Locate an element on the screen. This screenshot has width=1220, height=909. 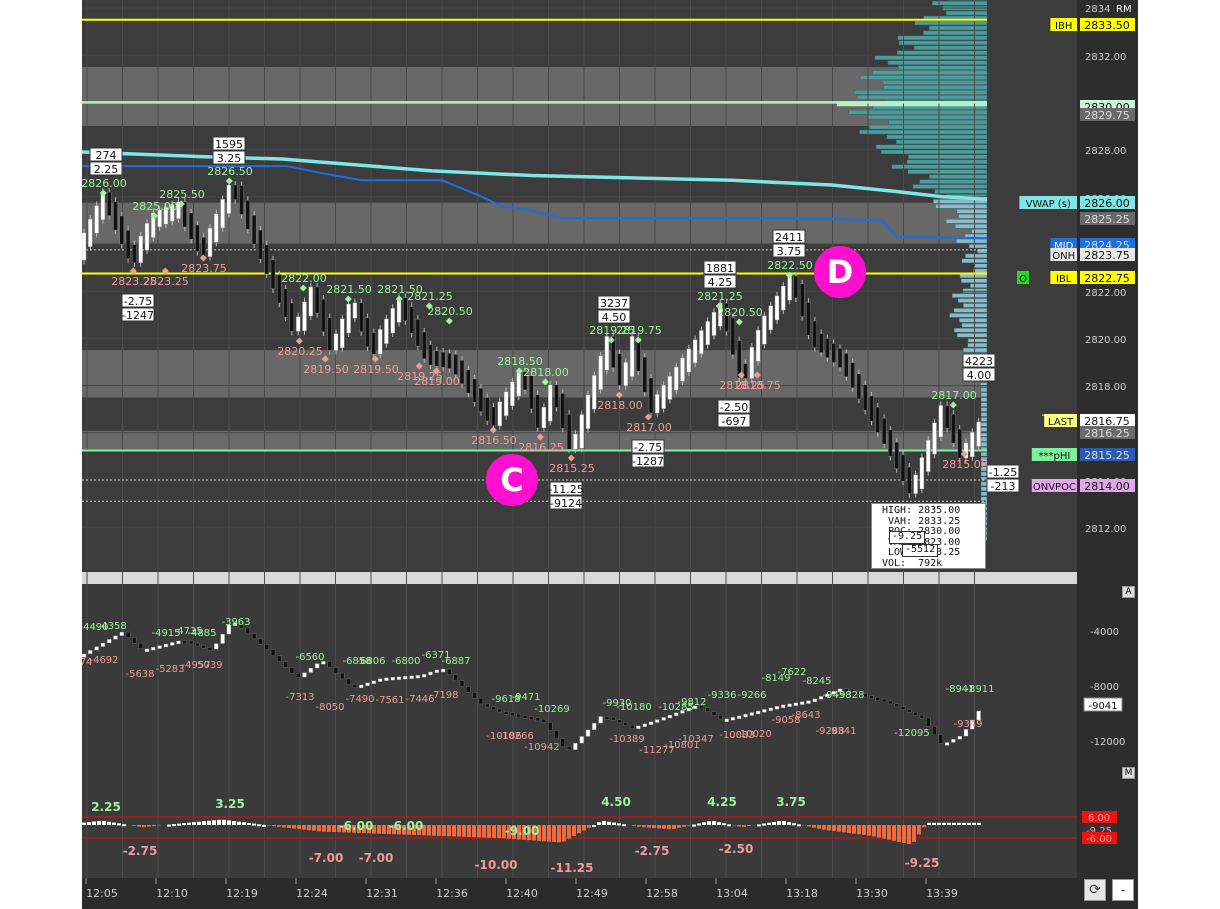
stats-overlay-range: -9.25 is located at coordinates (907, 537).